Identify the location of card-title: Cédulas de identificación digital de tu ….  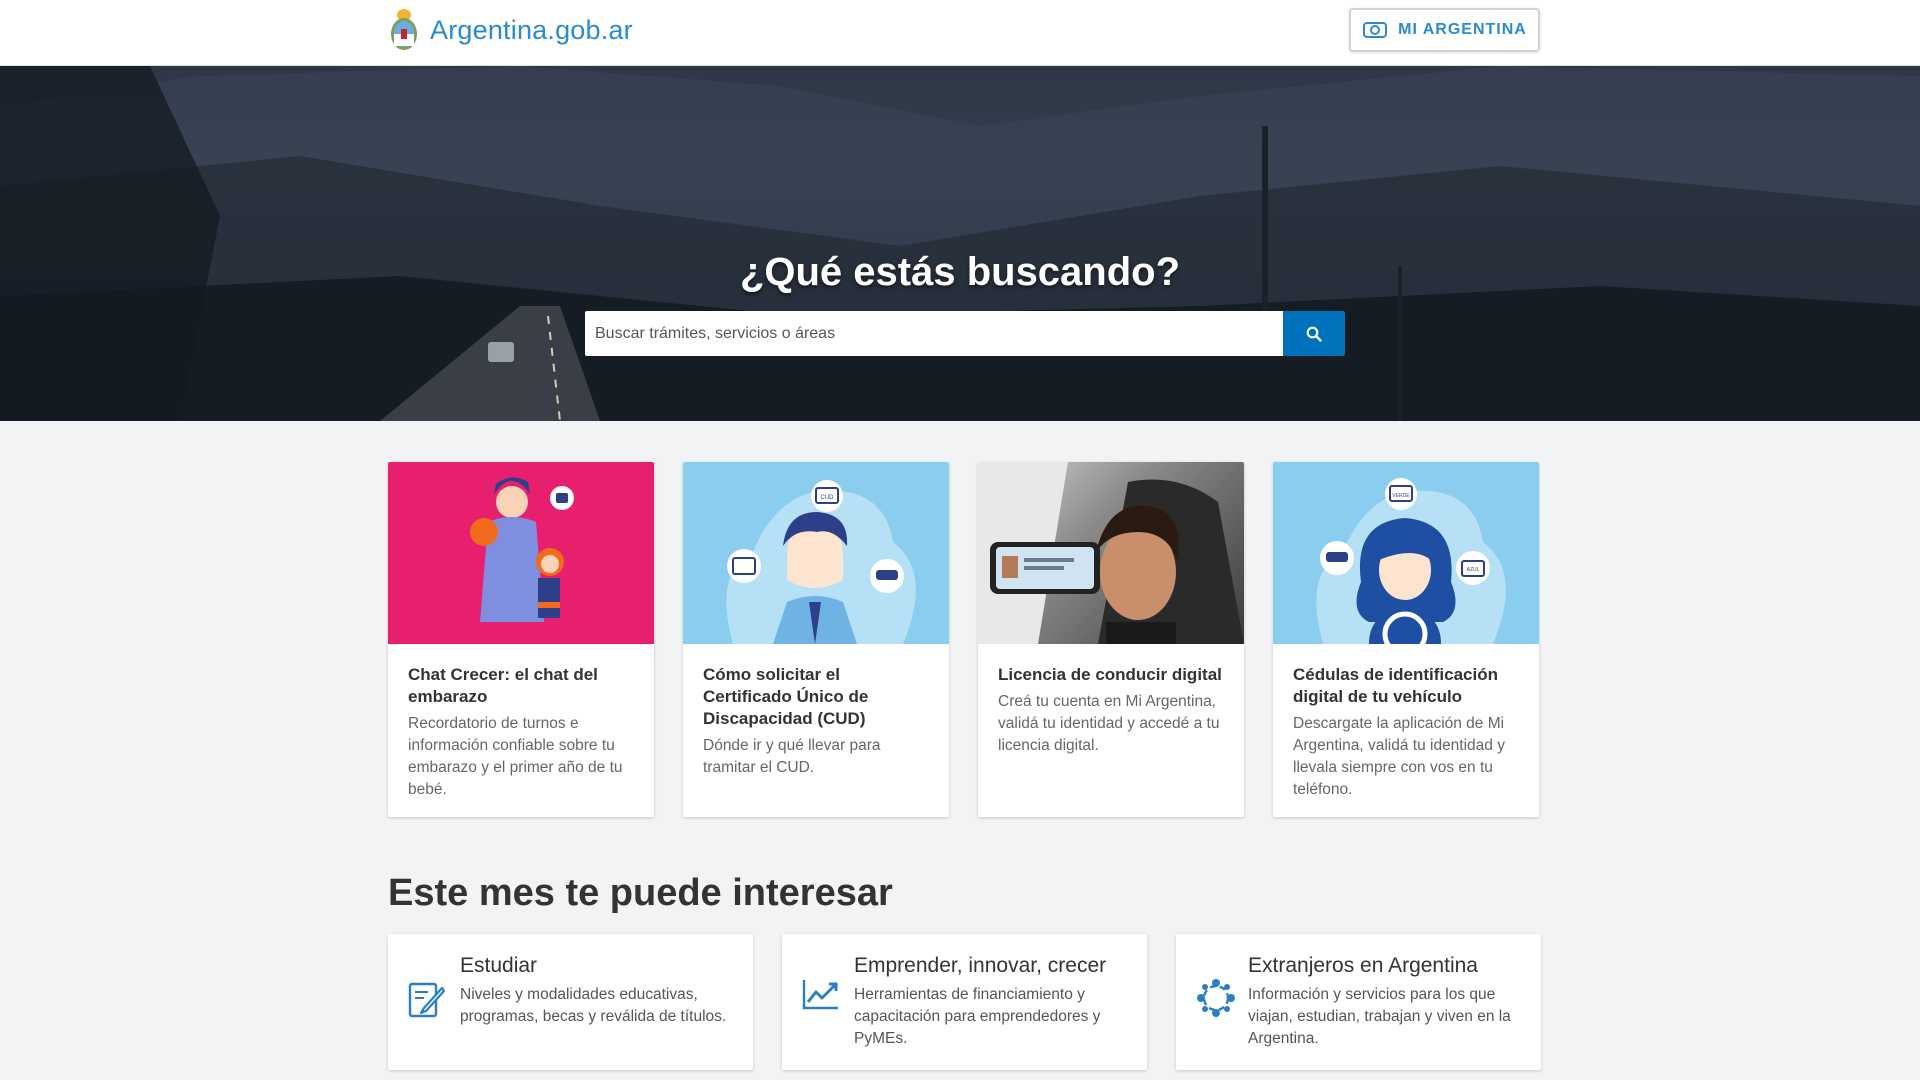
(1395, 685).